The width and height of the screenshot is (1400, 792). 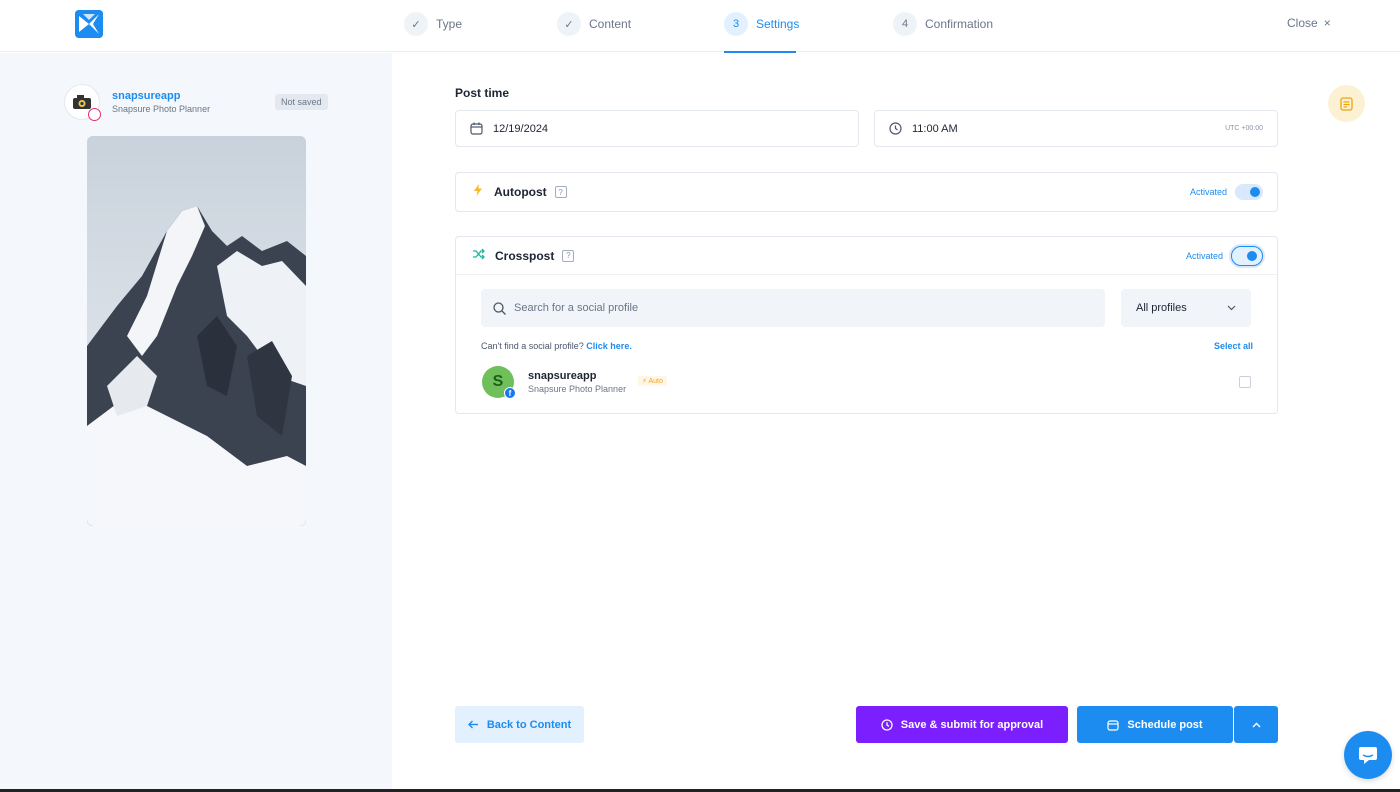 I want to click on profile-filter-select: All profiles, so click(x=1186, y=308).